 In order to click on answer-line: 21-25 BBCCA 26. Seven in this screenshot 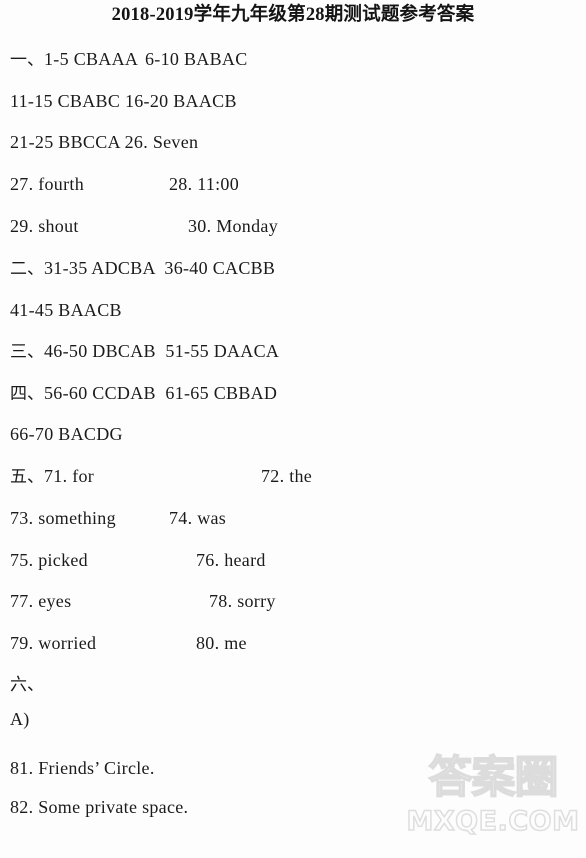, I will do `click(293, 142)`.